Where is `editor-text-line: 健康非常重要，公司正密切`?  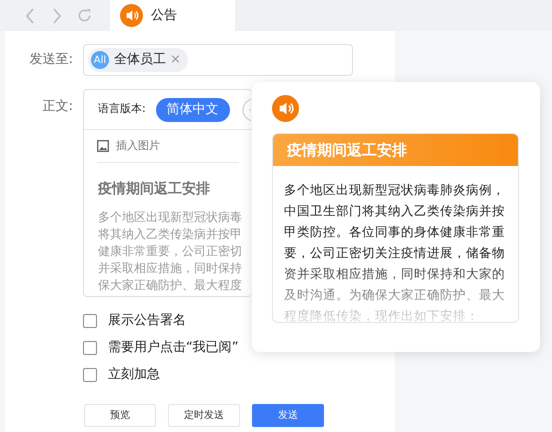
editor-text-line: 健康非常重要，公司正密切 is located at coordinates (170, 251).